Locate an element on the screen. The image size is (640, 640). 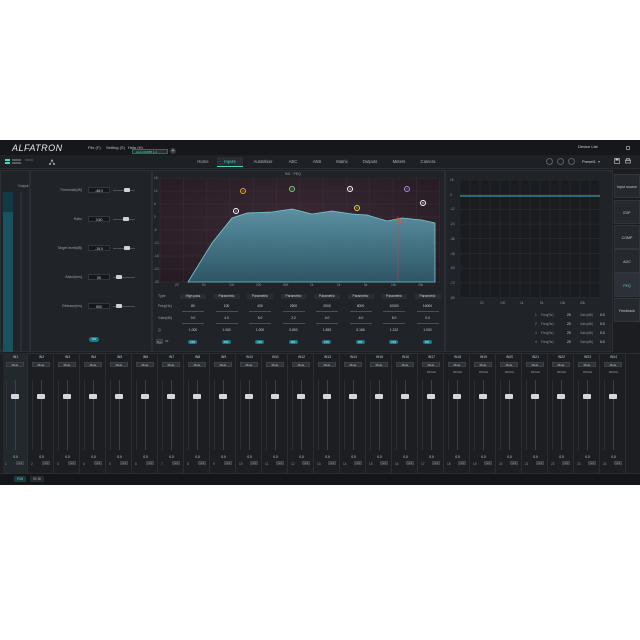
eq-band-freq-7: 10000 is located at coordinates (394, 306).